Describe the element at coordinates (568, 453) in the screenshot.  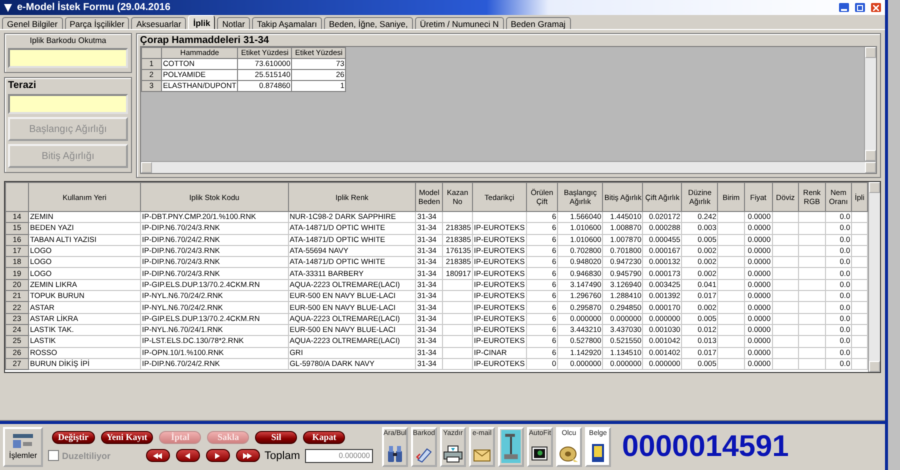
I see `tape-measure-icon` at that location.